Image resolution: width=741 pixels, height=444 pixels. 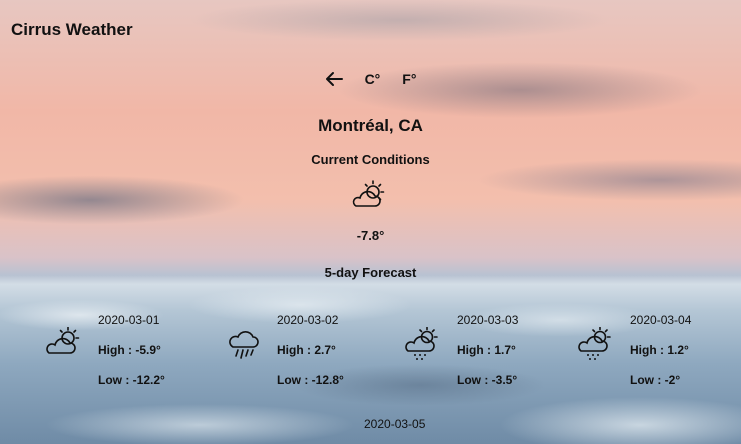 What do you see at coordinates (505, 350) in the screenshot?
I see `high-value: 1.7°` at bounding box center [505, 350].